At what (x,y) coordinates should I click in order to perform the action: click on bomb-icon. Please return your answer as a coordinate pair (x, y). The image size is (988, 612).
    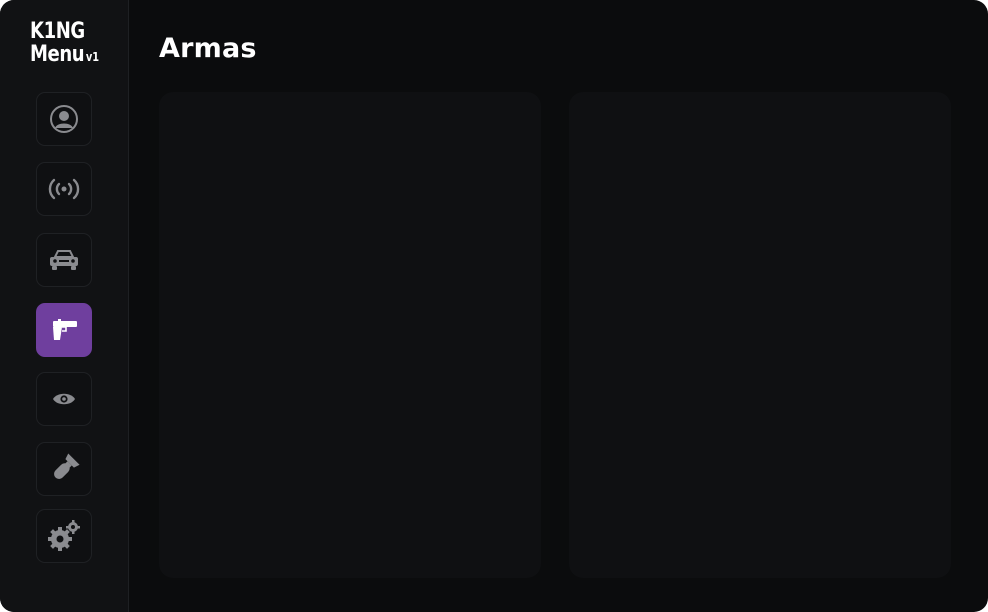
    Looking at the image, I should click on (64, 469).